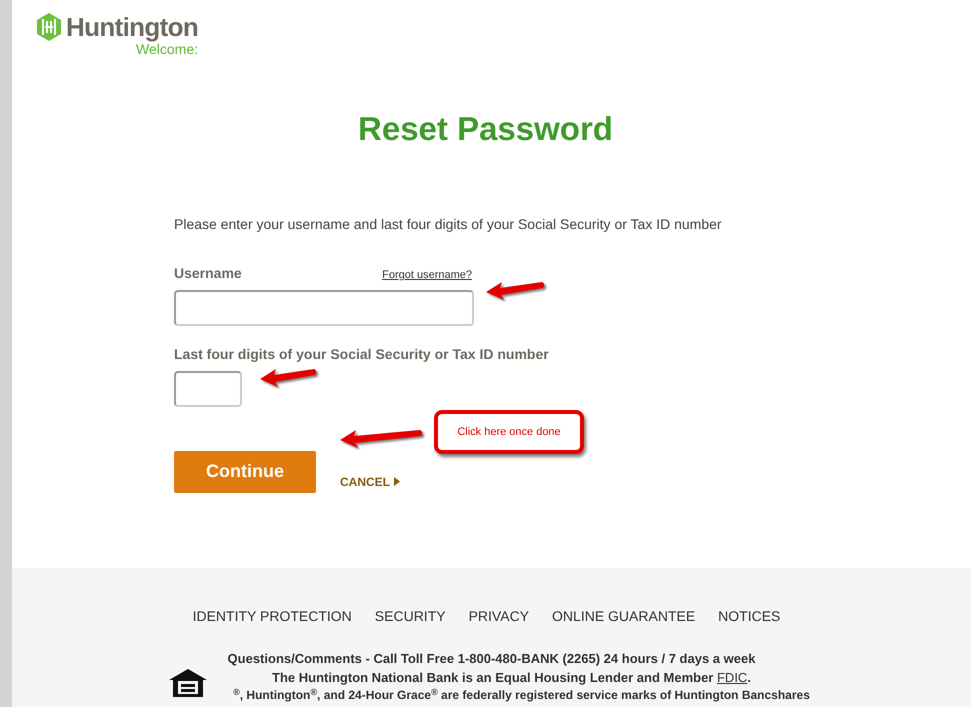 This screenshot has width=971, height=707. What do you see at coordinates (509, 432) in the screenshot?
I see `callout-text: Click here once done` at bounding box center [509, 432].